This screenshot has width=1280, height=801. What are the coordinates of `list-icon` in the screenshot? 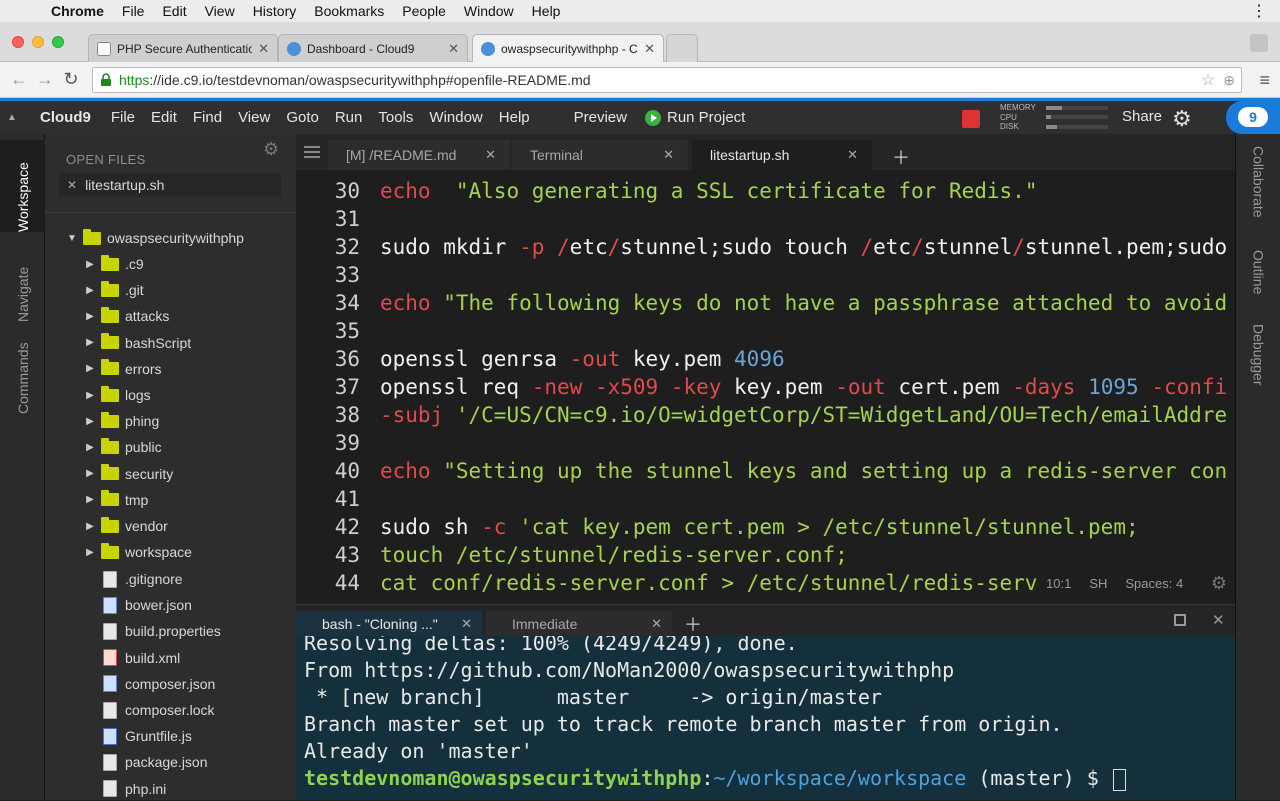 It's located at (312, 152).